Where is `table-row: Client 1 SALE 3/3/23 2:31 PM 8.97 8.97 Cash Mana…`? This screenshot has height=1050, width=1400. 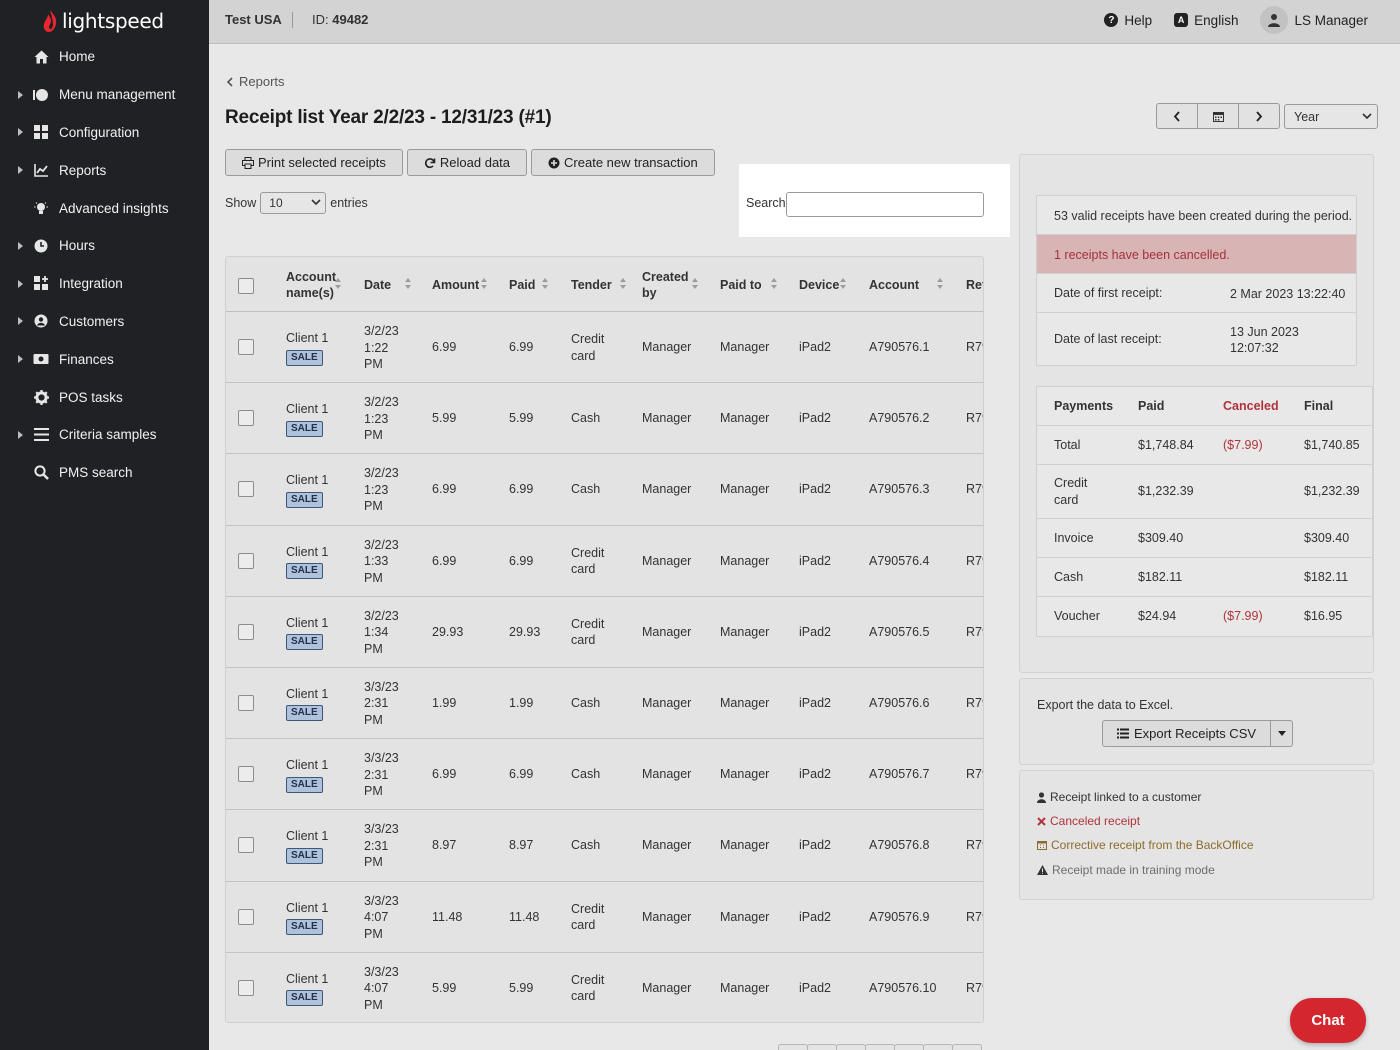
table-row: Client 1 SALE 3/3/23 2:31 PM 8.97 8.97 Cash Mana… is located at coordinates (604, 846).